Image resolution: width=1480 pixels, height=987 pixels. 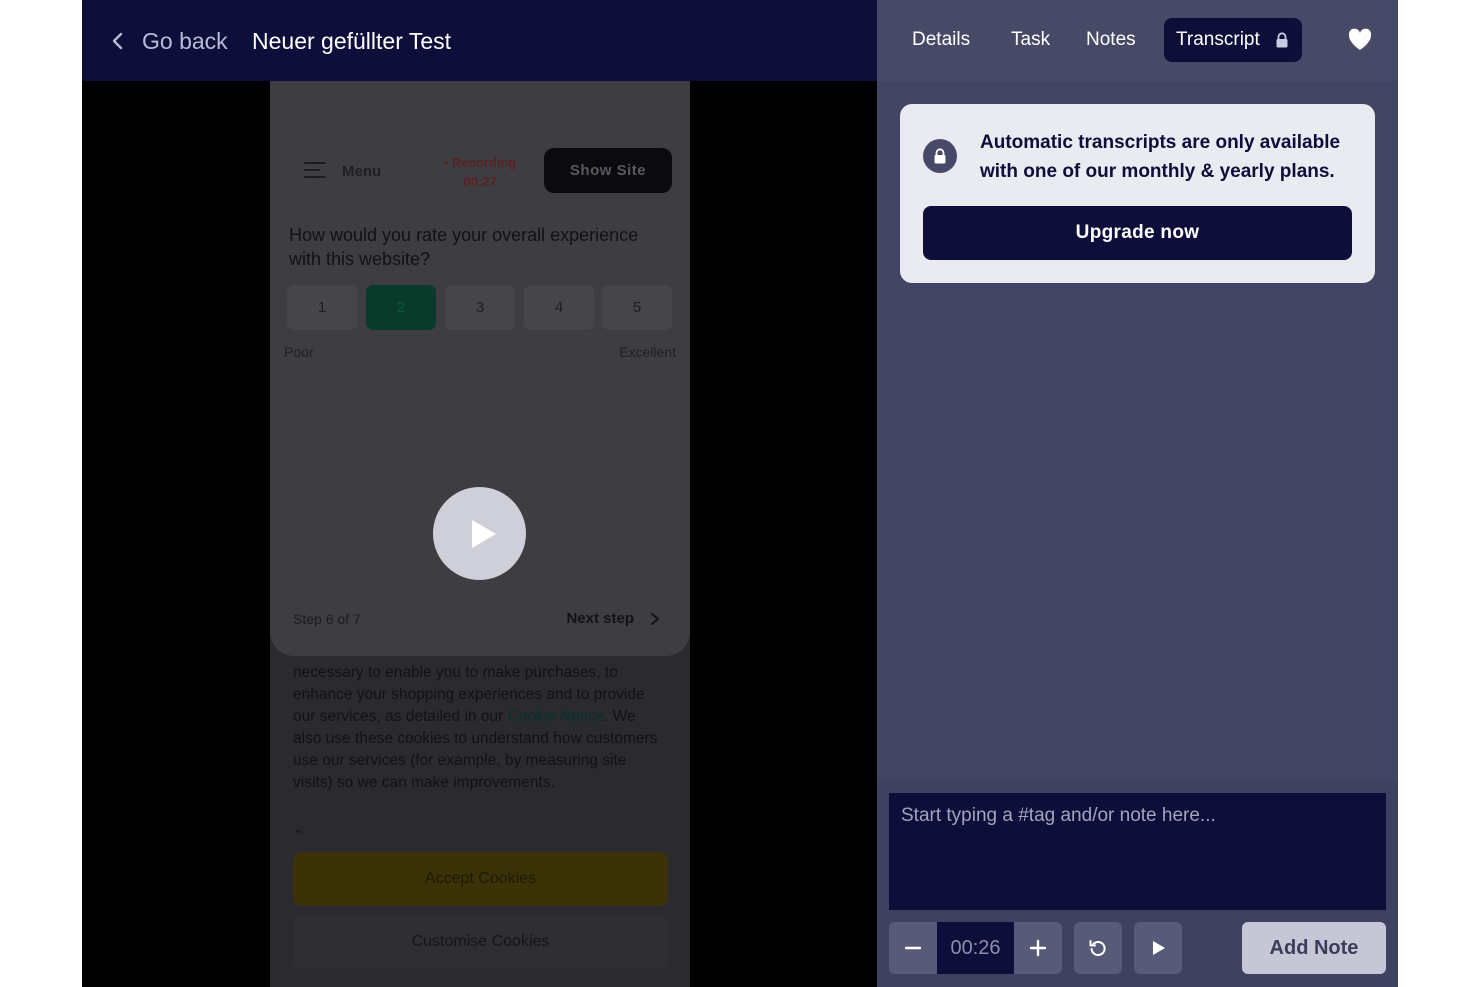 What do you see at coordinates (1137, 851) in the screenshot?
I see `note-input` at bounding box center [1137, 851].